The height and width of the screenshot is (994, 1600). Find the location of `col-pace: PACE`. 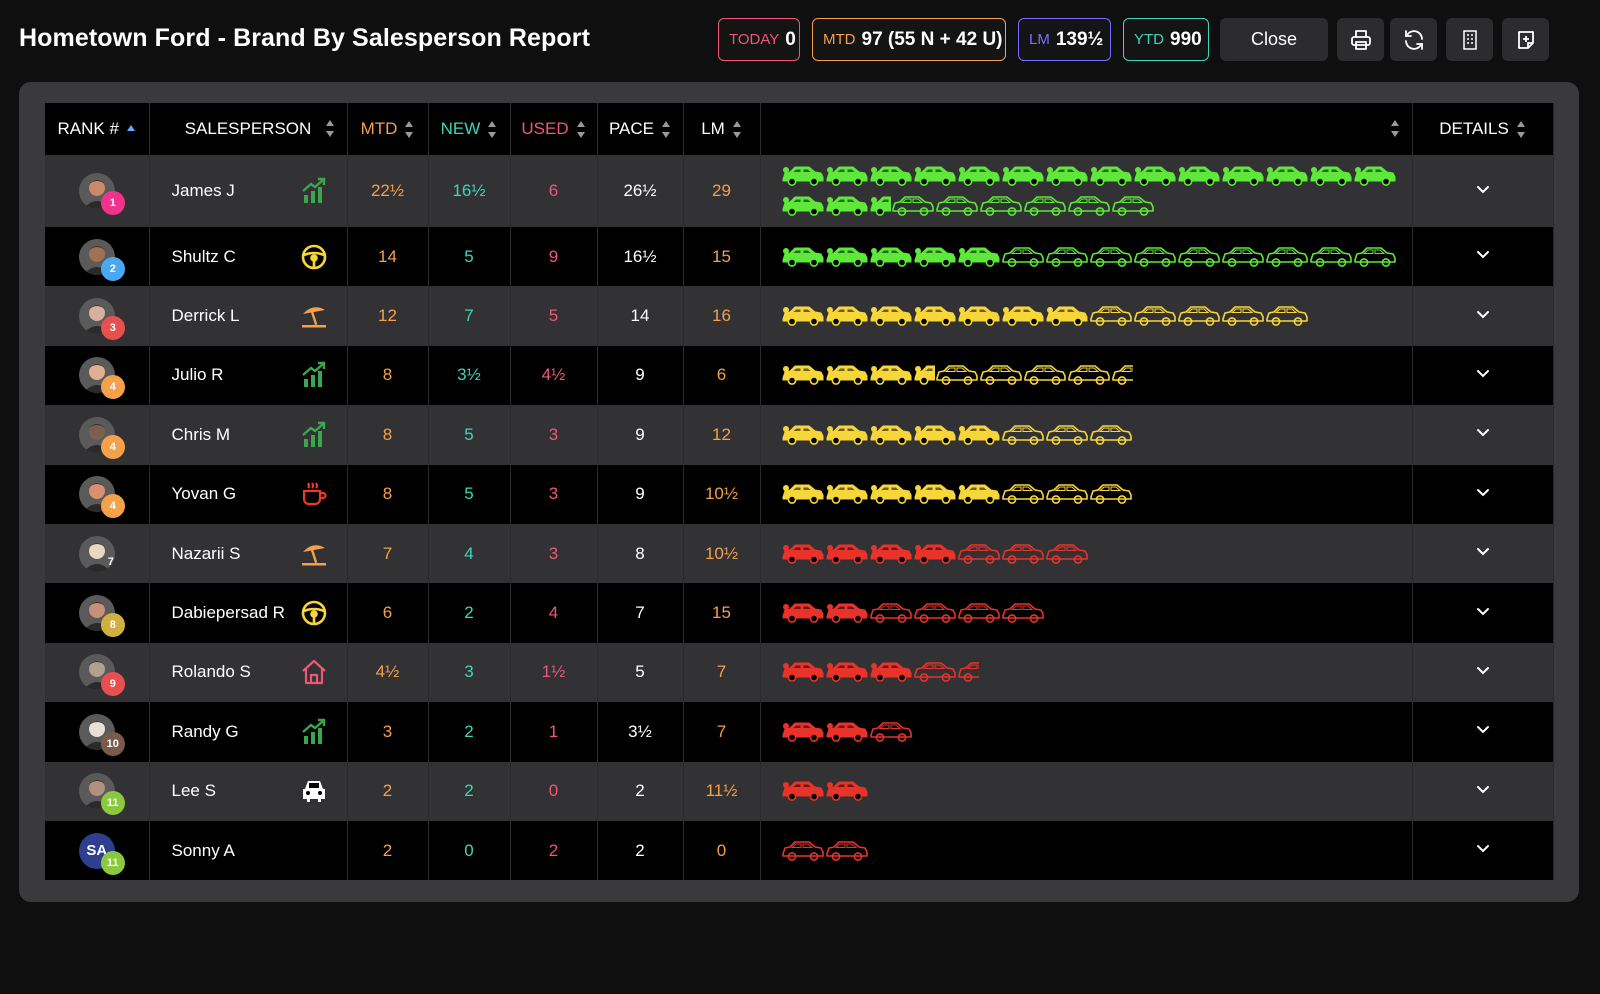

col-pace: PACE is located at coordinates (640, 129).